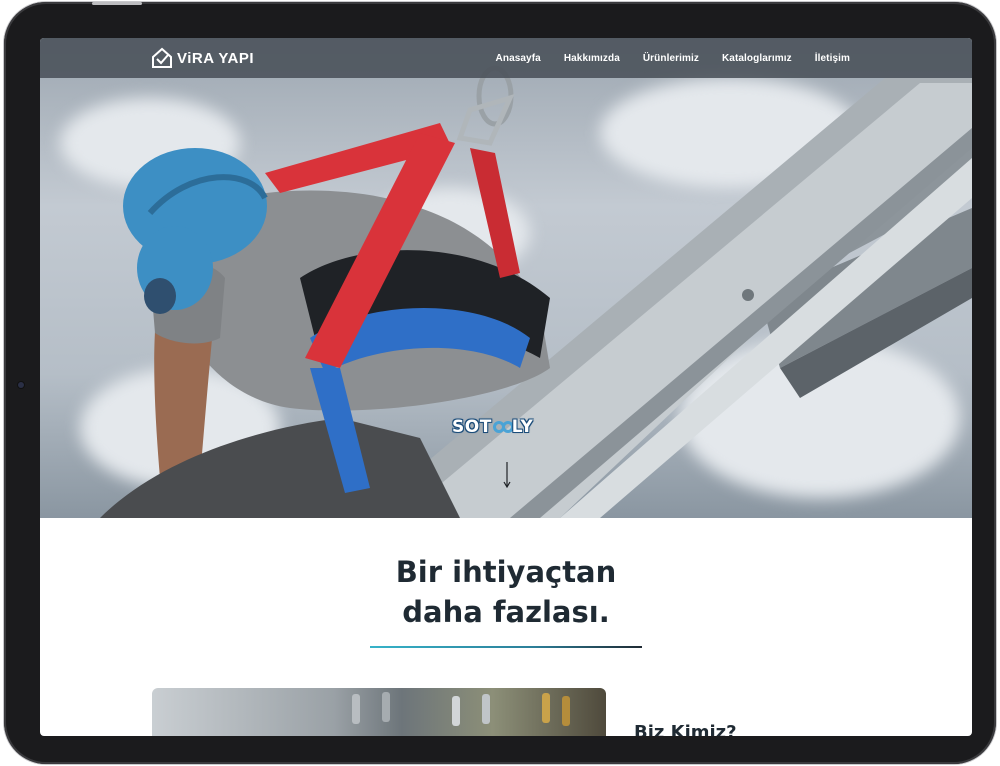  I want to click on sotooly-brand-logo: SOT LY, so click(492, 427).